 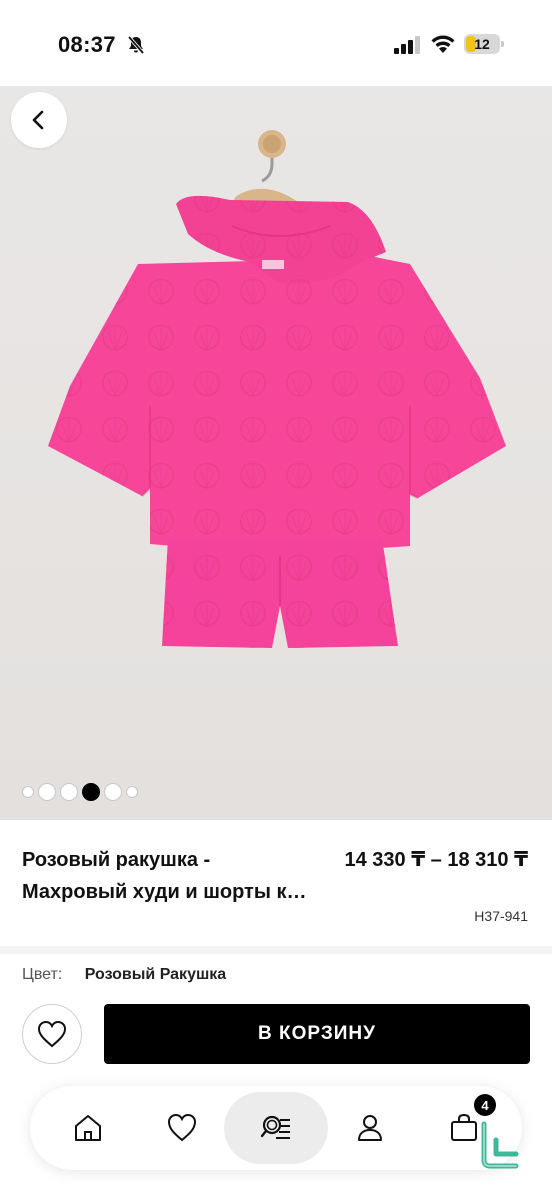 What do you see at coordinates (280, 593) in the screenshot?
I see `shorts` at bounding box center [280, 593].